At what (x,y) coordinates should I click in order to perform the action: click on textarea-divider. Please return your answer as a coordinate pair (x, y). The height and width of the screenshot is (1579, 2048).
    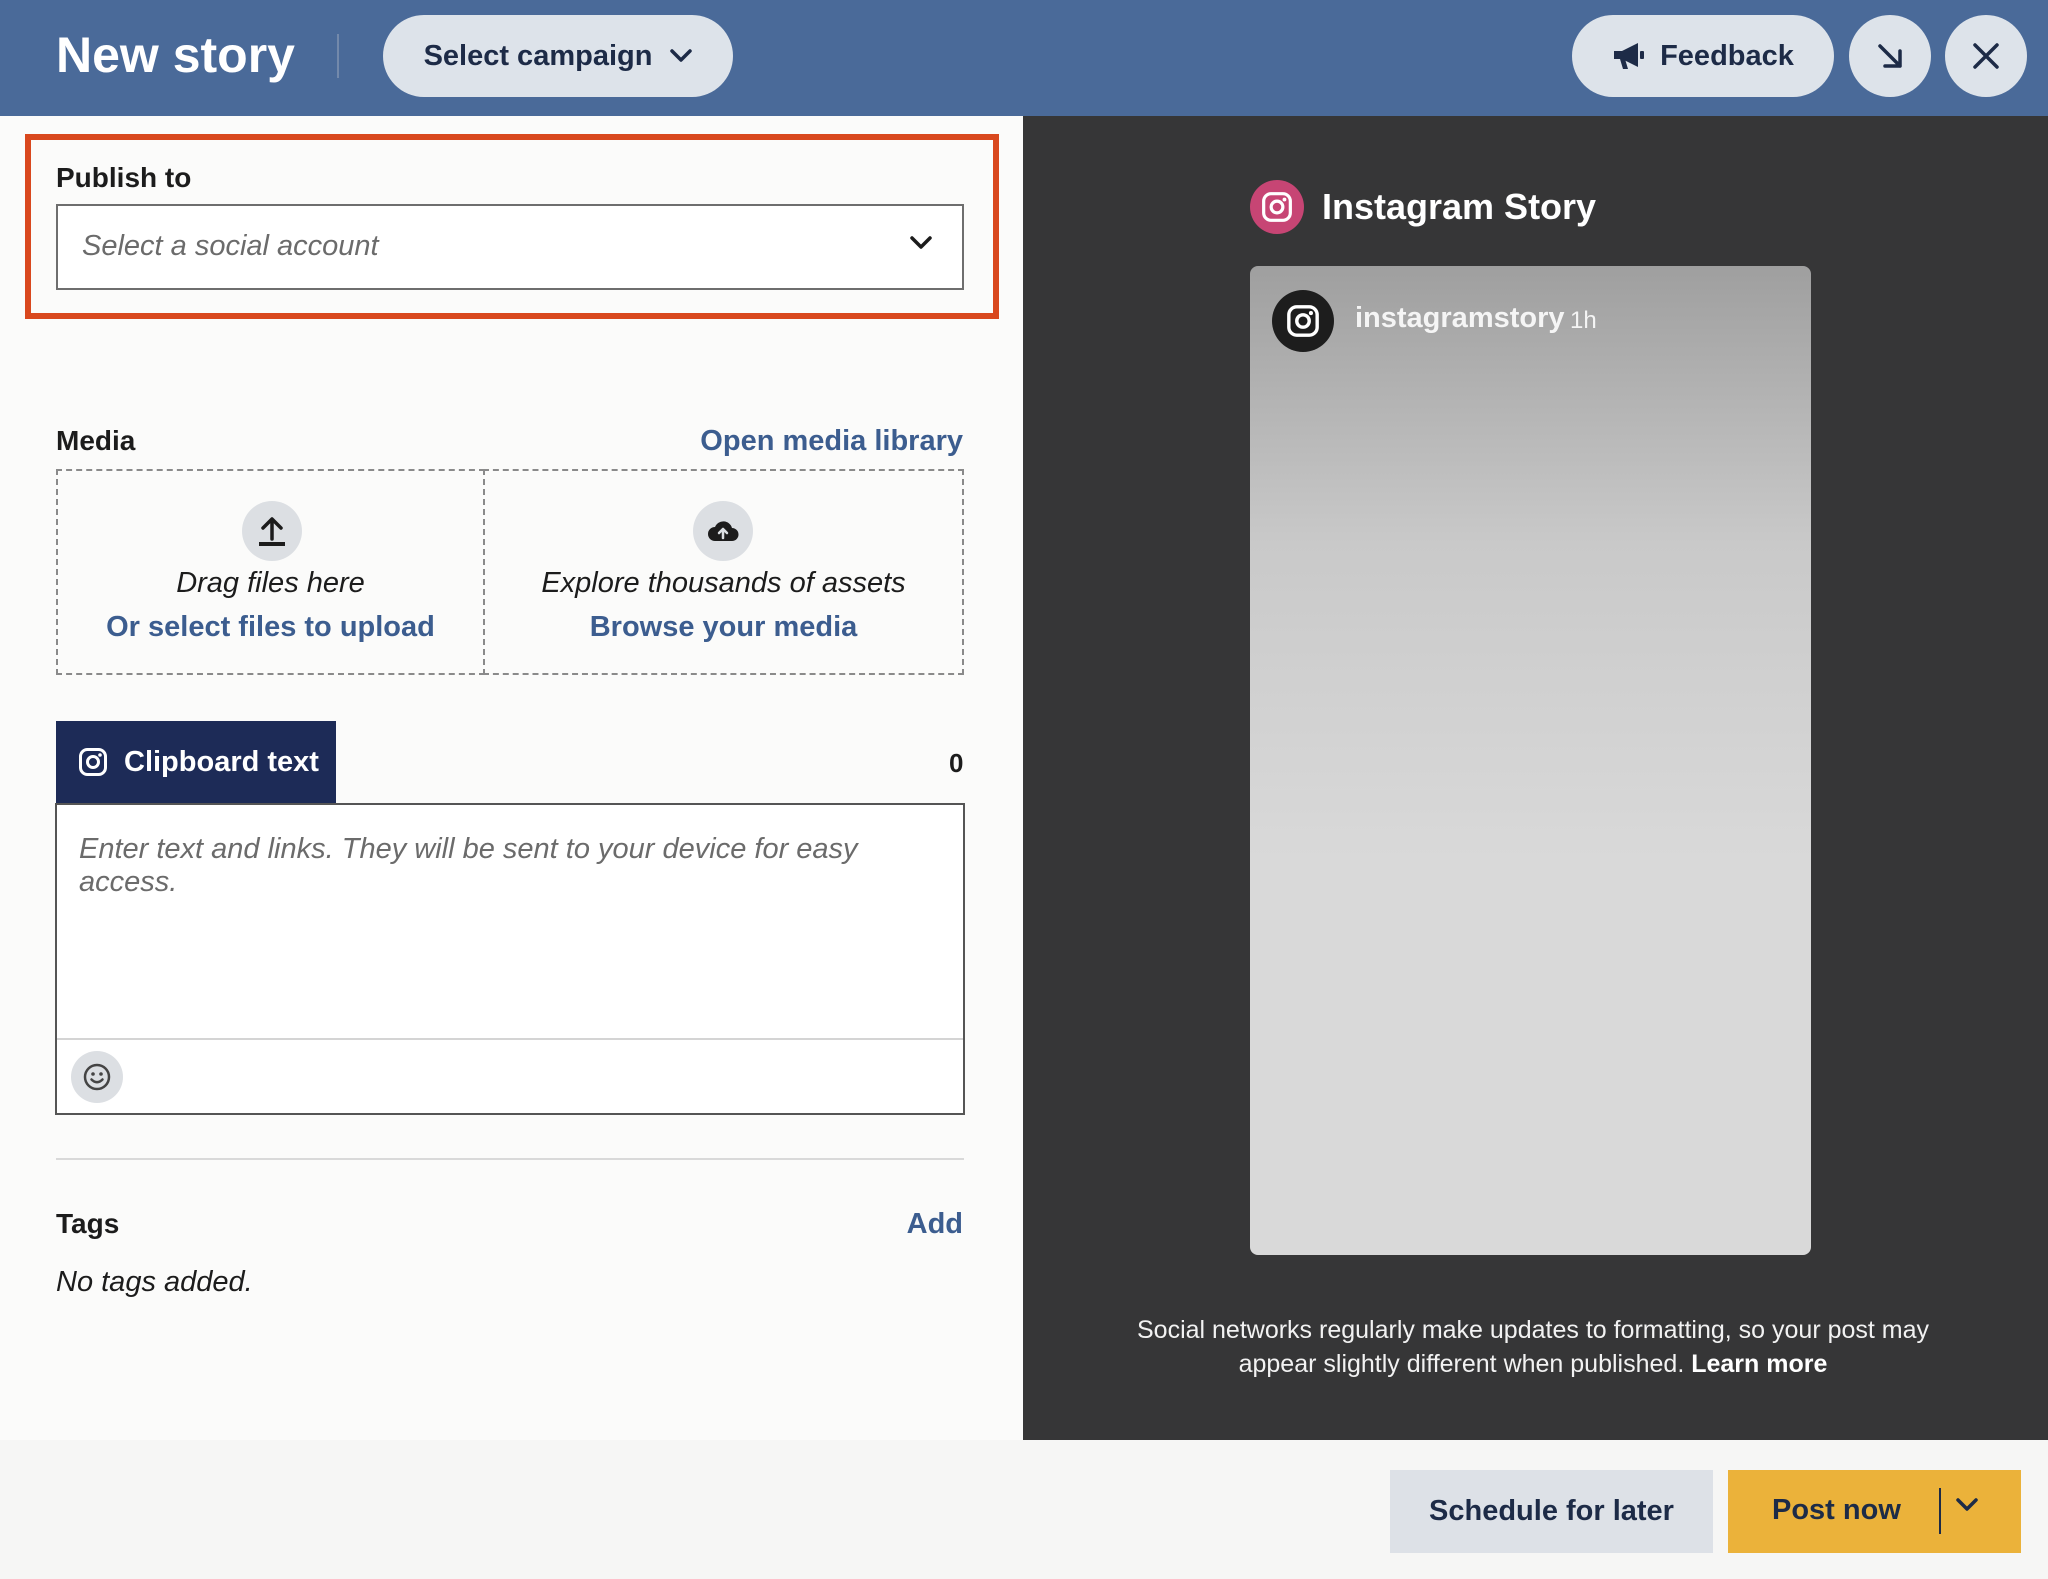
    Looking at the image, I should click on (510, 1039).